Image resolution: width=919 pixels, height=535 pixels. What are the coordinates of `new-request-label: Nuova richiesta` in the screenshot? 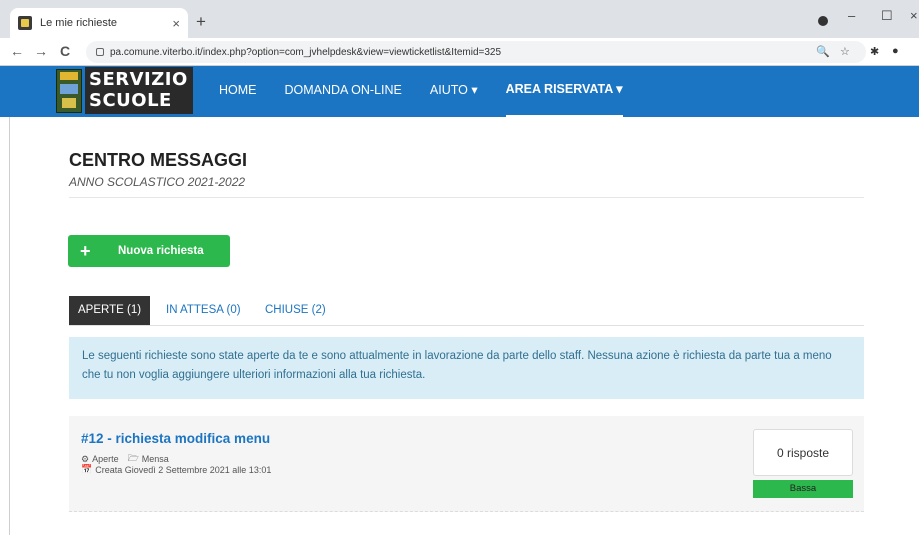 It's located at (161, 251).